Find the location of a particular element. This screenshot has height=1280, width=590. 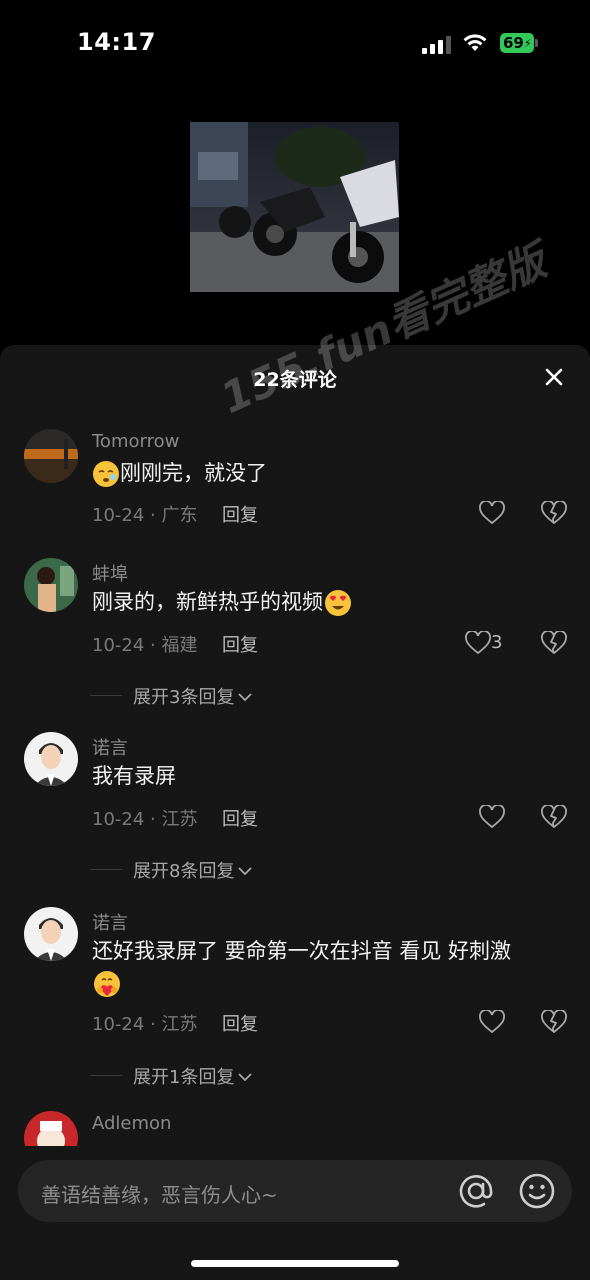

like-count: 3 is located at coordinates (497, 642).